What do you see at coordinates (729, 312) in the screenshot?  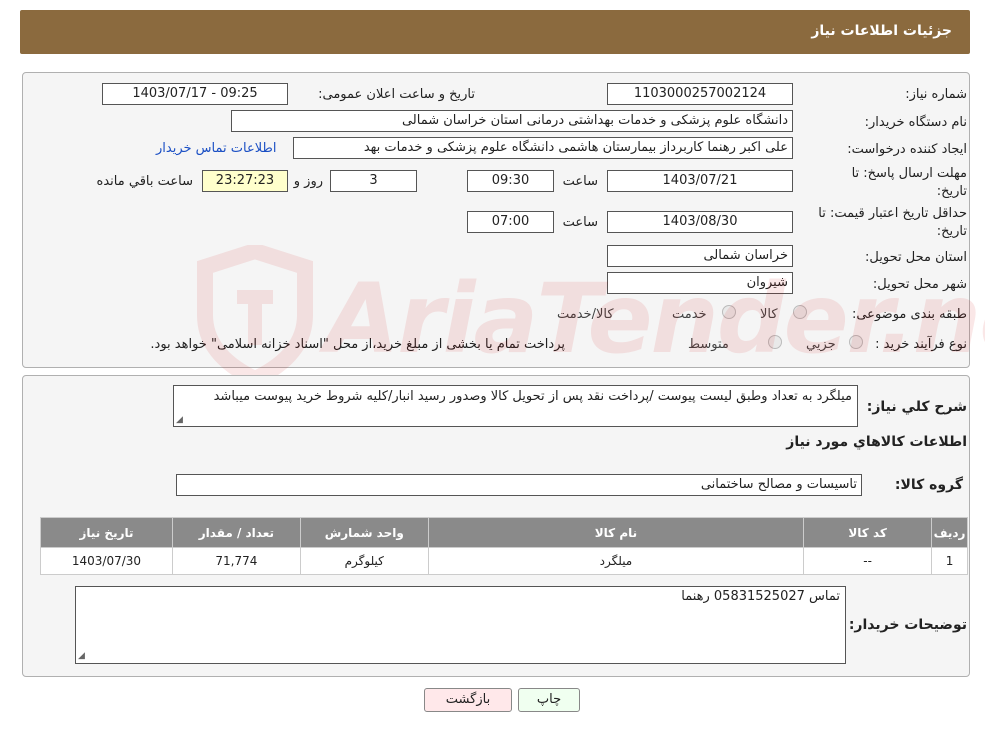 I see `category-service-radio` at bounding box center [729, 312].